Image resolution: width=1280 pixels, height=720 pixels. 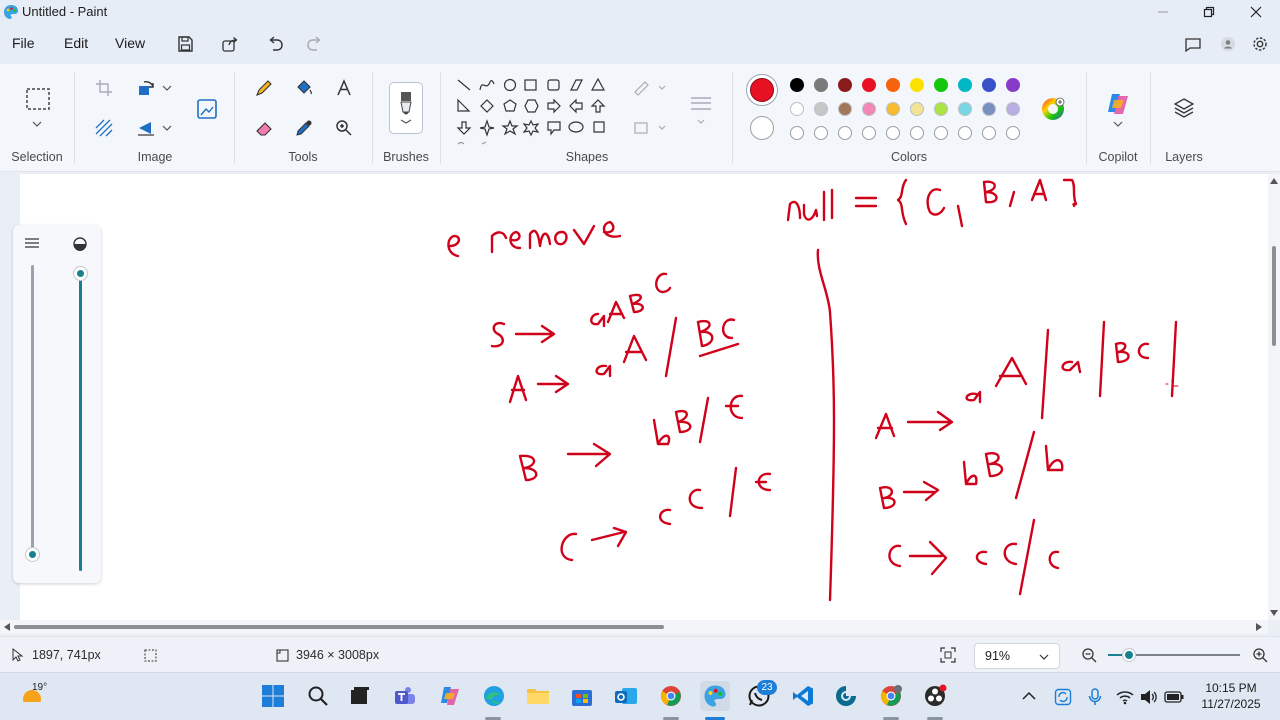 What do you see at coordinates (80, 422) in the screenshot?
I see `opacity-slider-track` at bounding box center [80, 422].